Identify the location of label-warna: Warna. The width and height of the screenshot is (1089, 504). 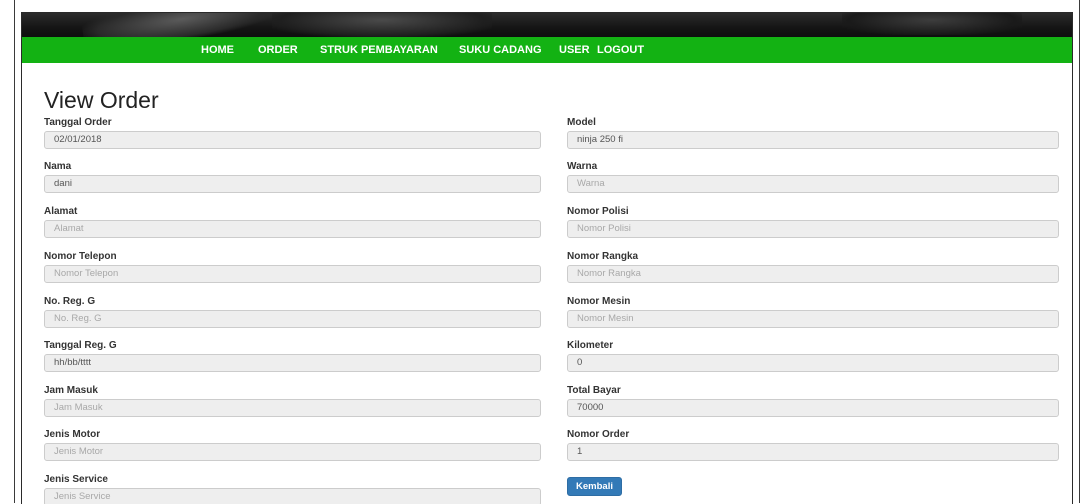
(582, 166).